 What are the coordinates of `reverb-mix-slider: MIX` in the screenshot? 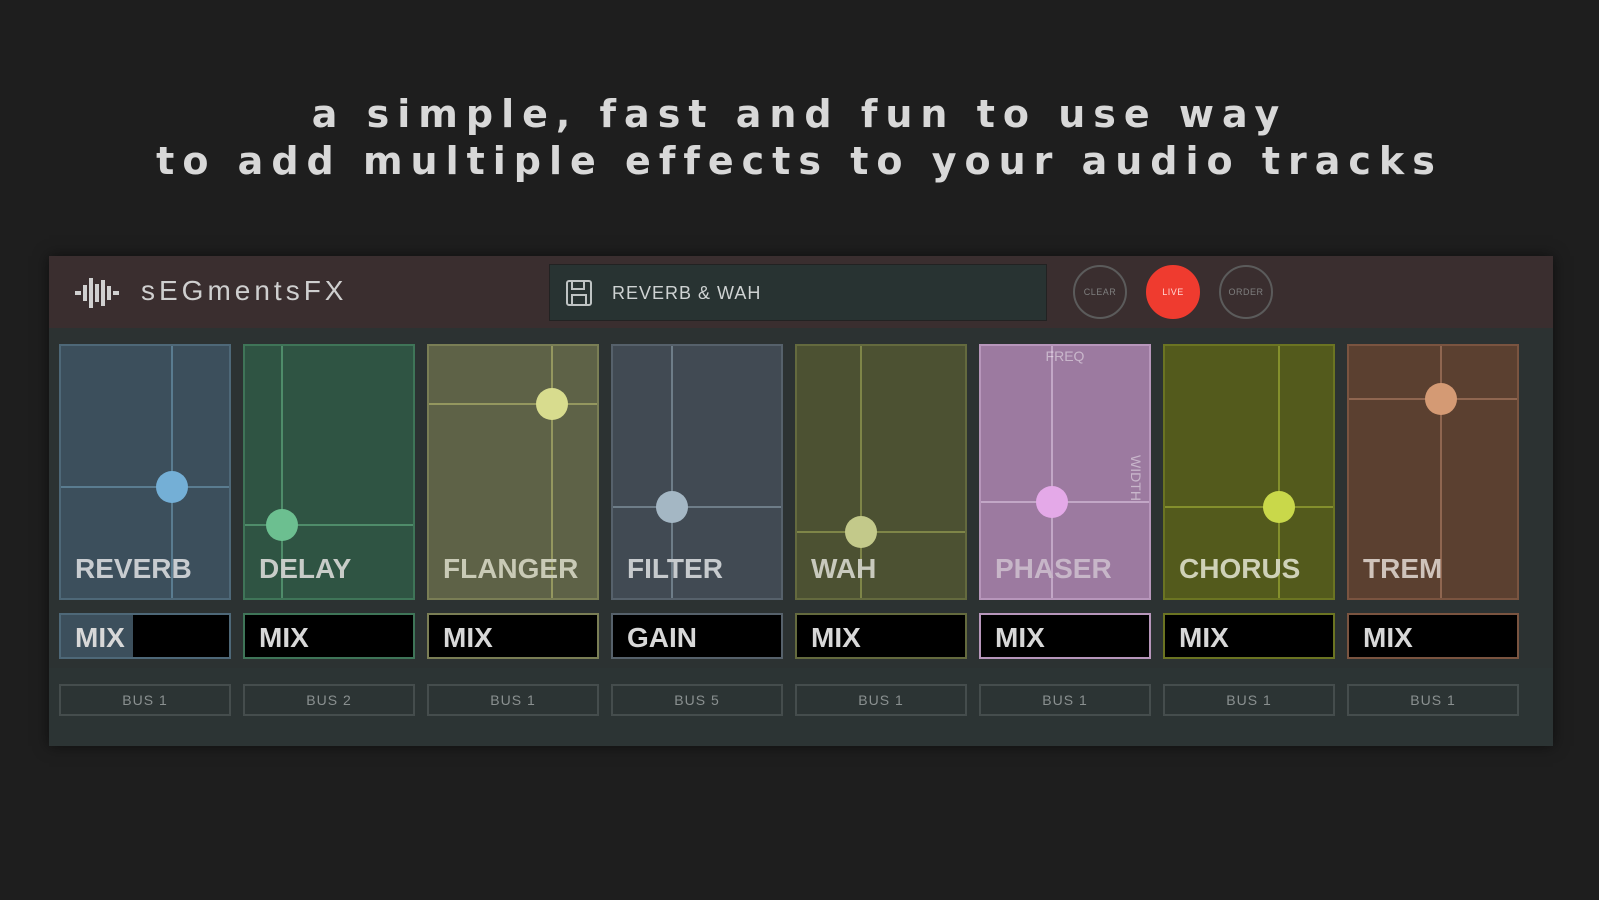 It's located at (145, 636).